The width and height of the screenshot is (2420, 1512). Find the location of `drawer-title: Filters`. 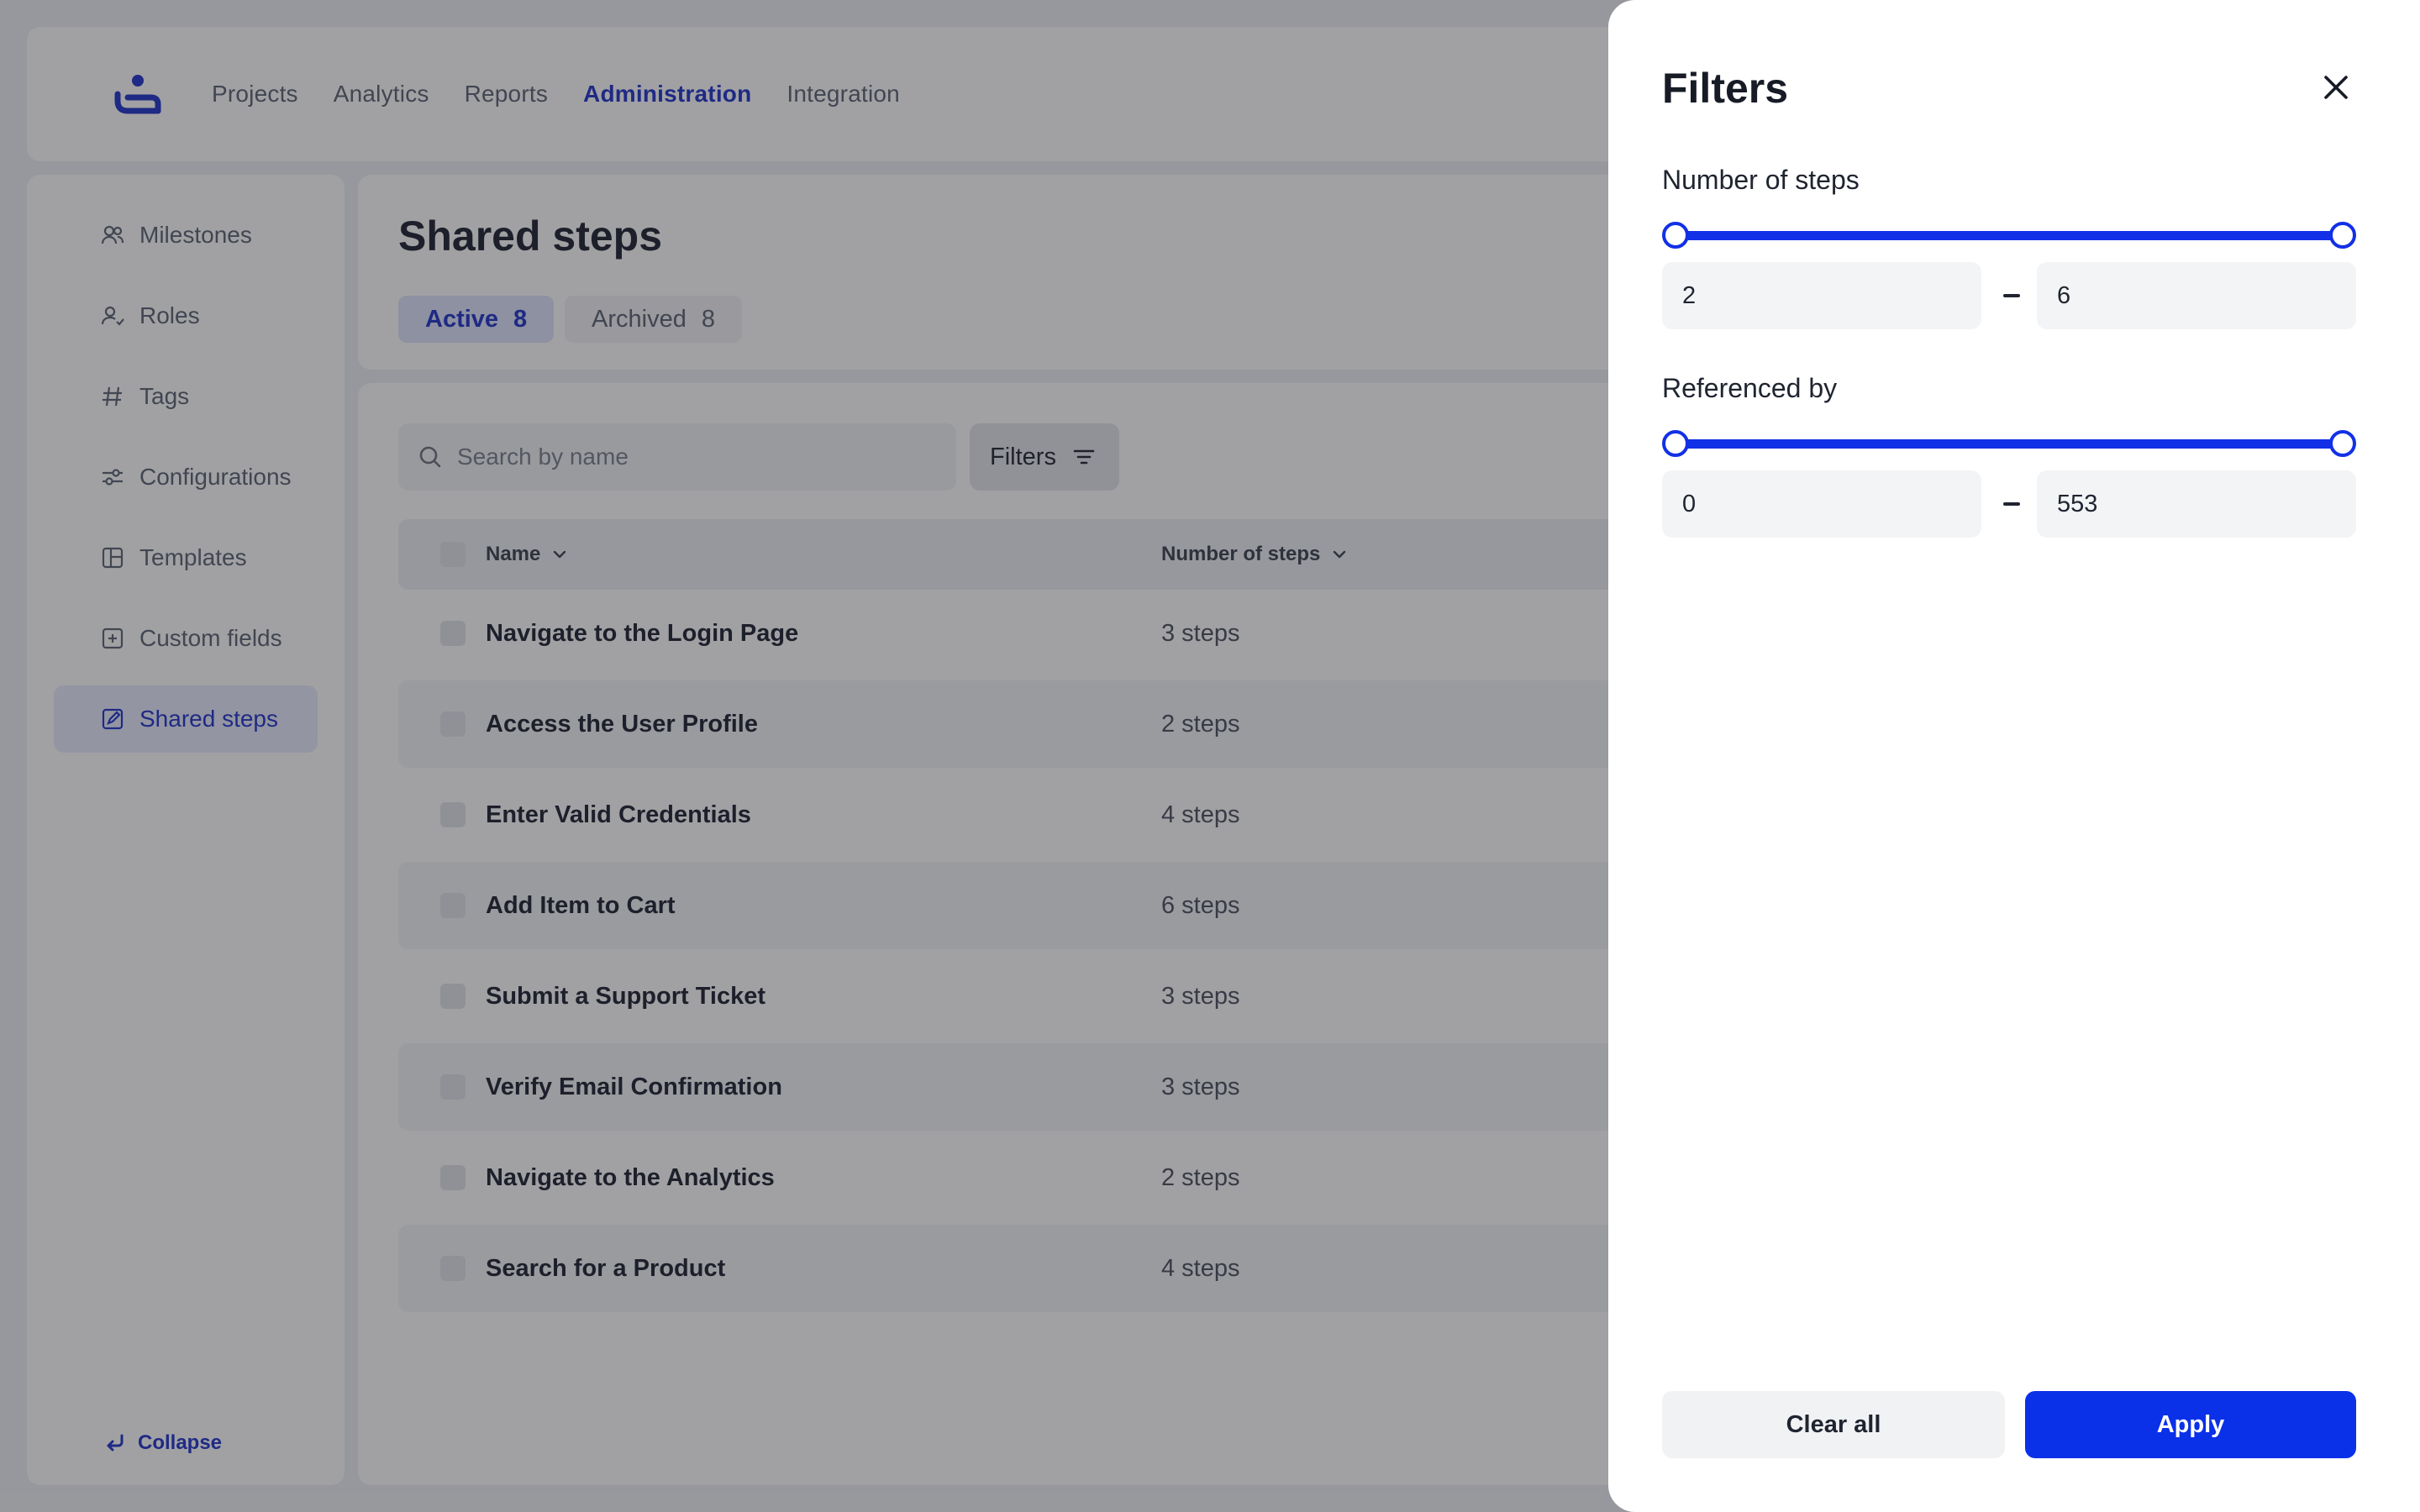

drawer-title: Filters is located at coordinates (1726, 88).